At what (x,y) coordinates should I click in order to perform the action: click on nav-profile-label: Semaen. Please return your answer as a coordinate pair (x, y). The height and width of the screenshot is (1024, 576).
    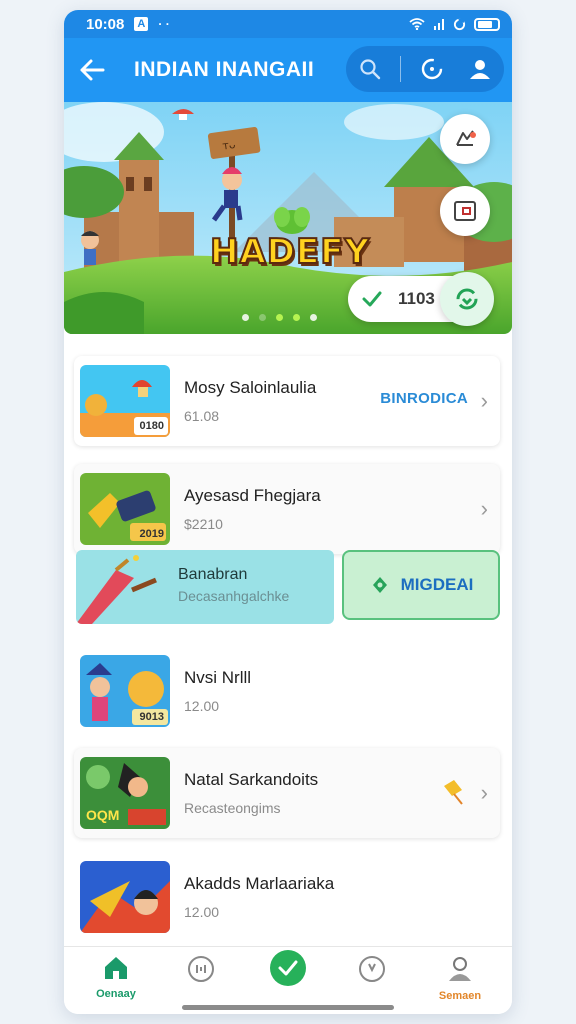
    Looking at the image, I should click on (460, 996).